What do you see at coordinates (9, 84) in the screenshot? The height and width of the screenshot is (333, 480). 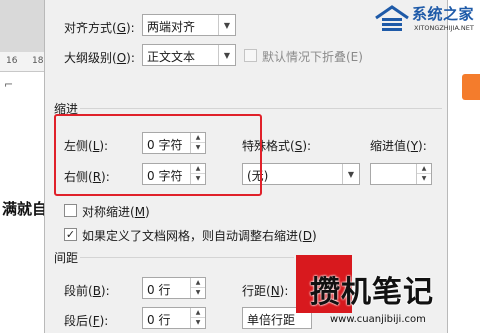 I see `paragraph-mark-icon: ⌐` at bounding box center [9, 84].